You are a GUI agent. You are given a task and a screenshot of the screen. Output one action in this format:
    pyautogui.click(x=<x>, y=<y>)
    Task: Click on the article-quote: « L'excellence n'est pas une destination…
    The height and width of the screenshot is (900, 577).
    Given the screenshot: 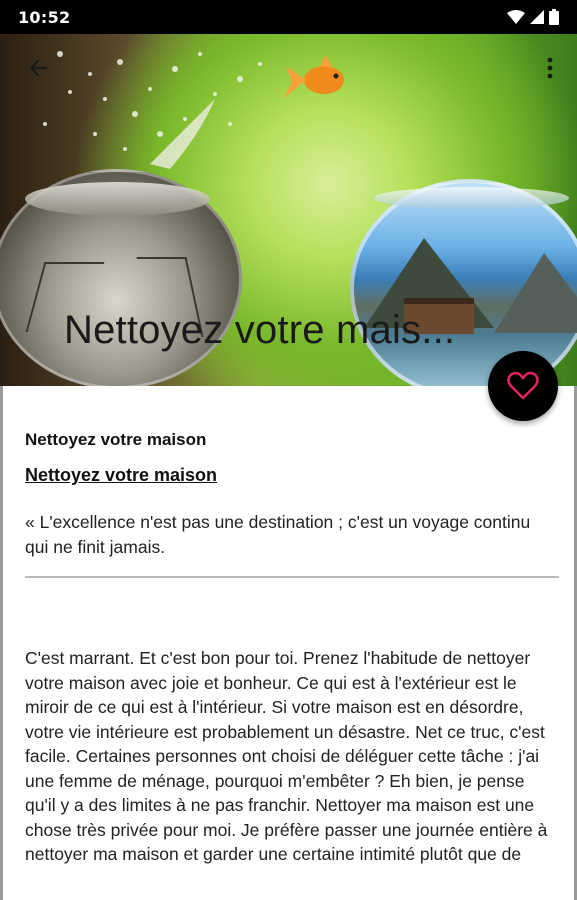 What is the action you would take?
    pyautogui.click(x=278, y=534)
    